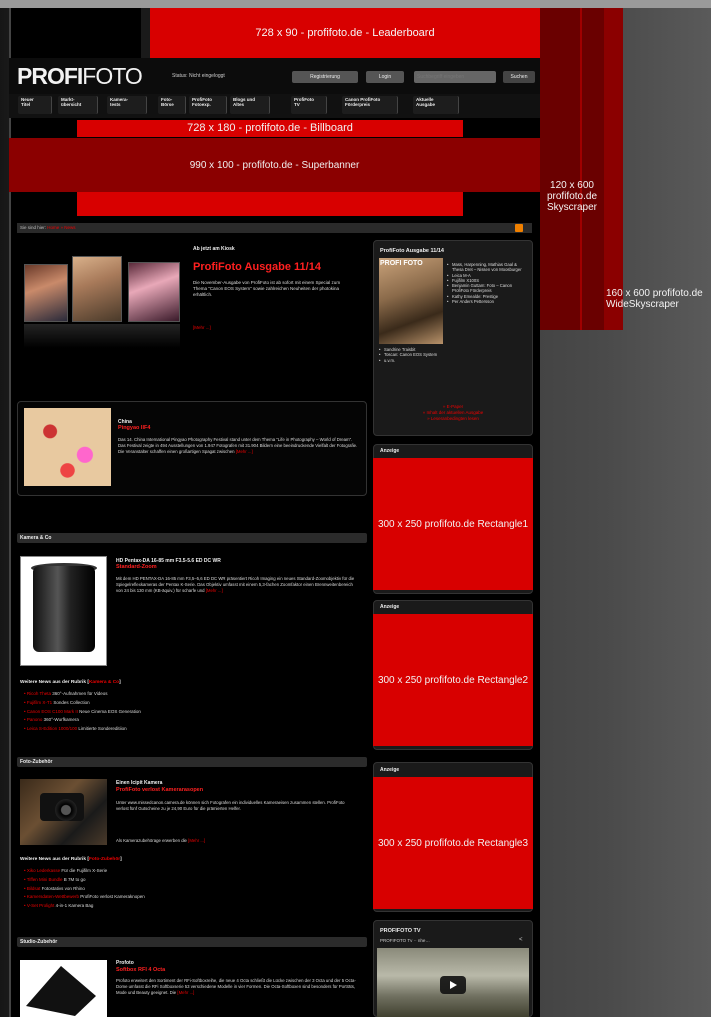  I want to click on nav-item-blogs: Blogs und Altes, so click(250, 105).